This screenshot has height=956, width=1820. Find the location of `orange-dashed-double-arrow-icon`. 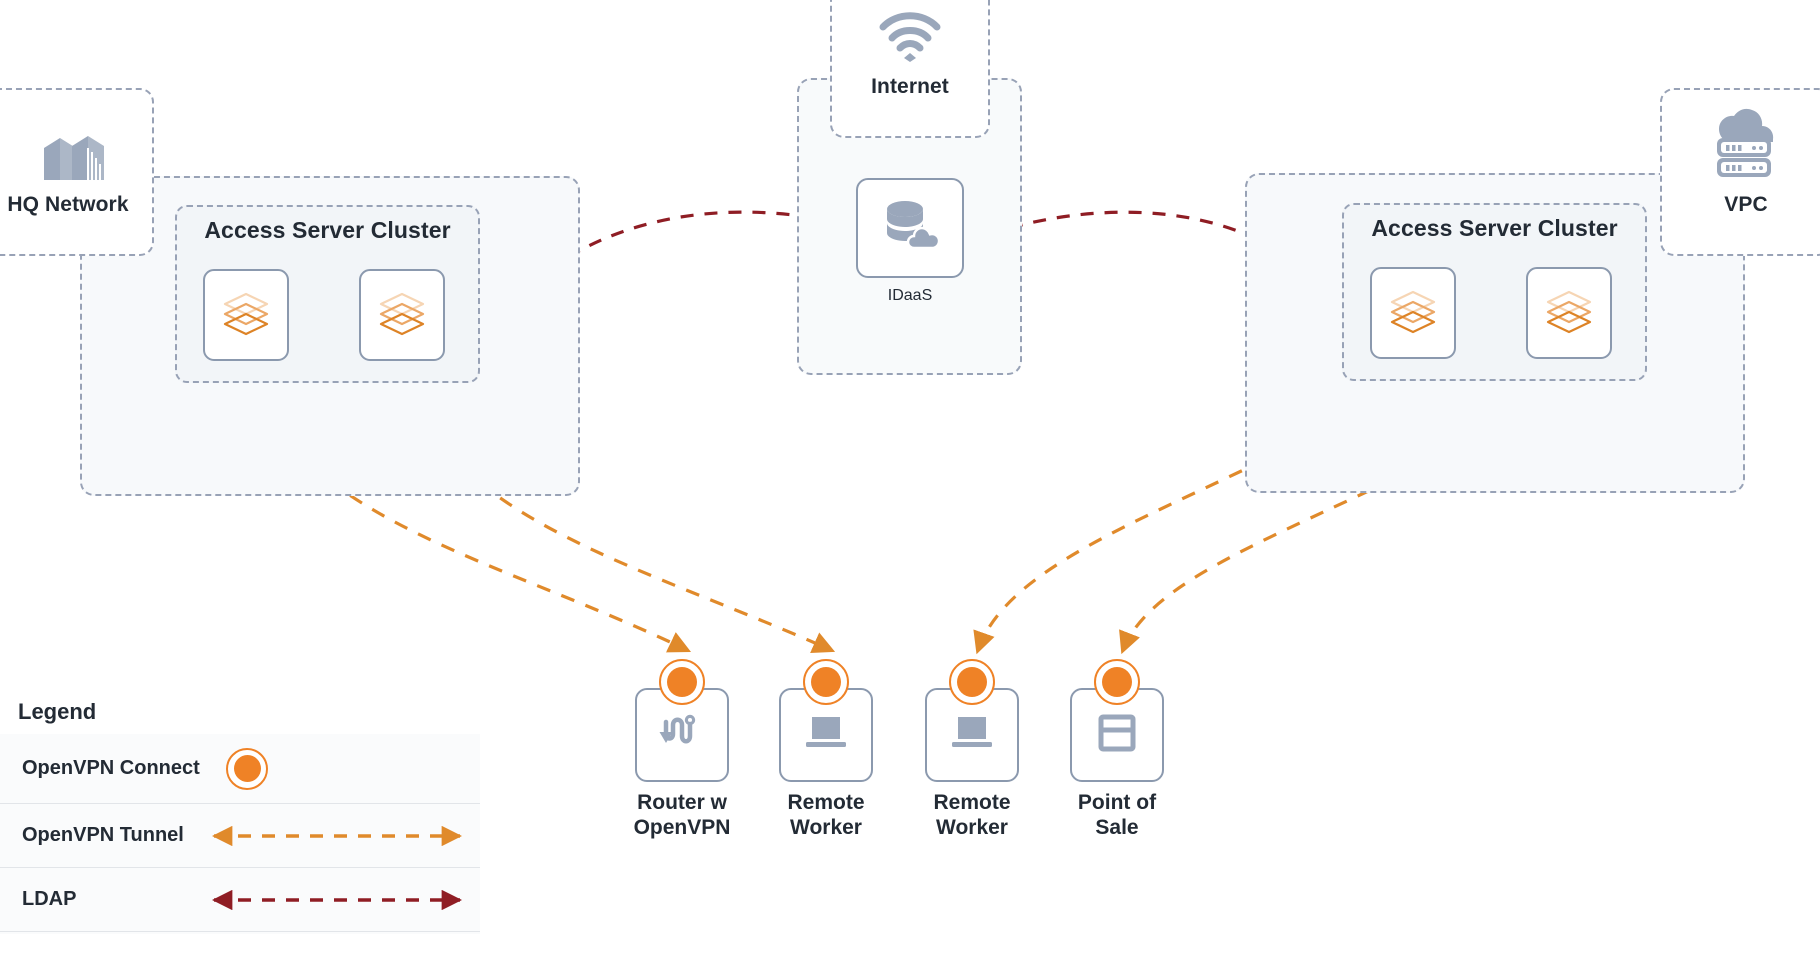

orange-dashed-double-arrow-icon is located at coordinates (337, 835).